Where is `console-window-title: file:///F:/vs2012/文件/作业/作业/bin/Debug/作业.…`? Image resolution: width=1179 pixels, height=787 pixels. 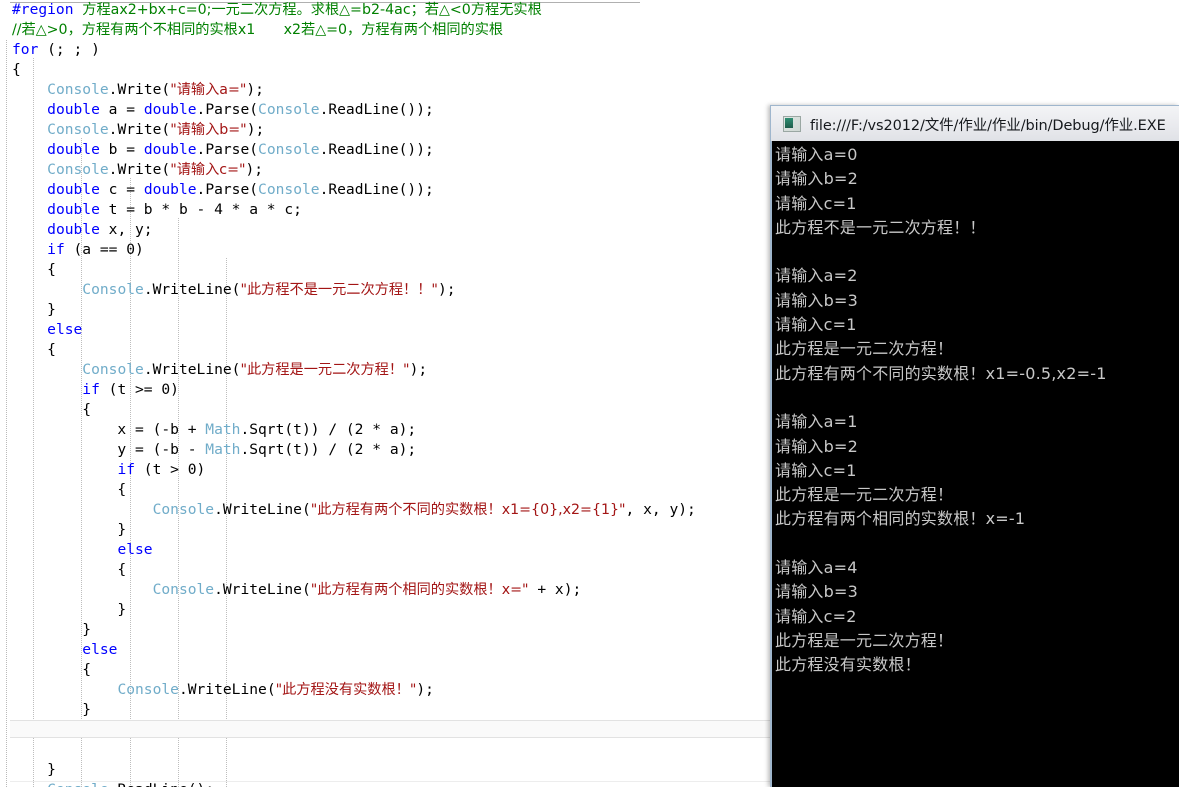
console-window-title: file:///F:/vs2012/文件/作业/作业/bin/Debug/作业.… is located at coordinates (988, 125).